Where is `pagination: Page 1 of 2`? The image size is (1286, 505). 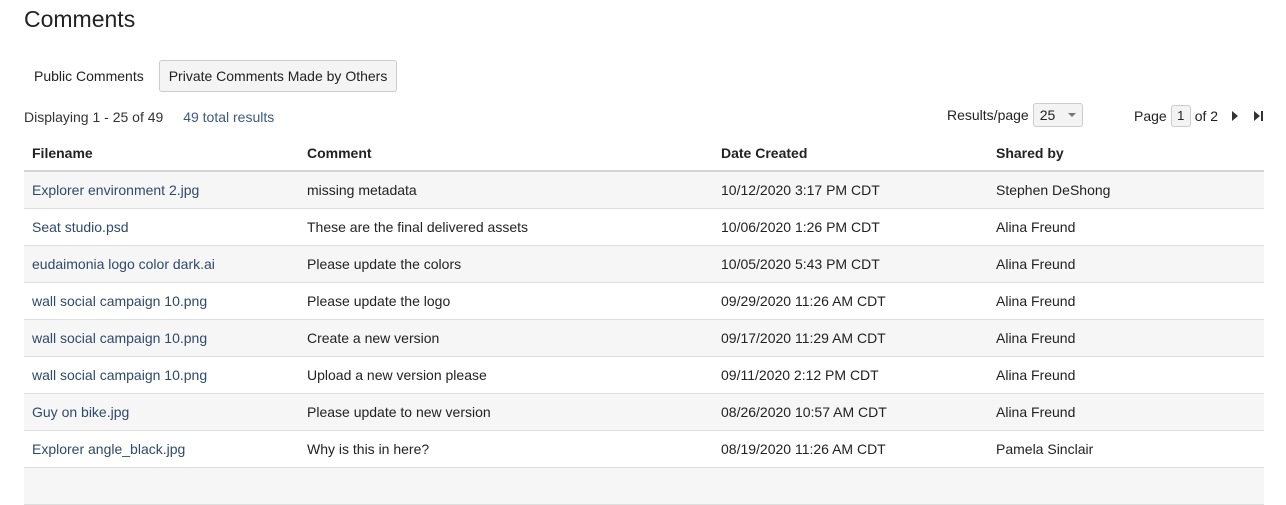
pagination: Page 1 of 2 is located at coordinates (1199, 116).